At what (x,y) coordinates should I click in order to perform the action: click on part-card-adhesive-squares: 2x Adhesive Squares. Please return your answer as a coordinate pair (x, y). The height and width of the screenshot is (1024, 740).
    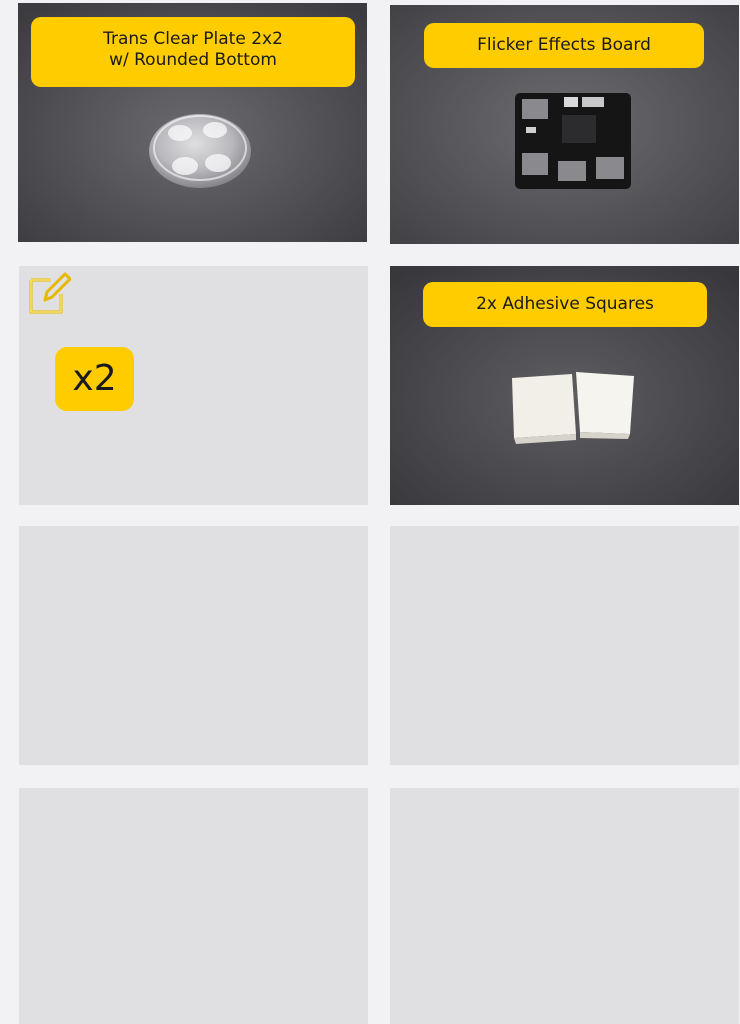
    Looking at the image, I should click on (564, 385).